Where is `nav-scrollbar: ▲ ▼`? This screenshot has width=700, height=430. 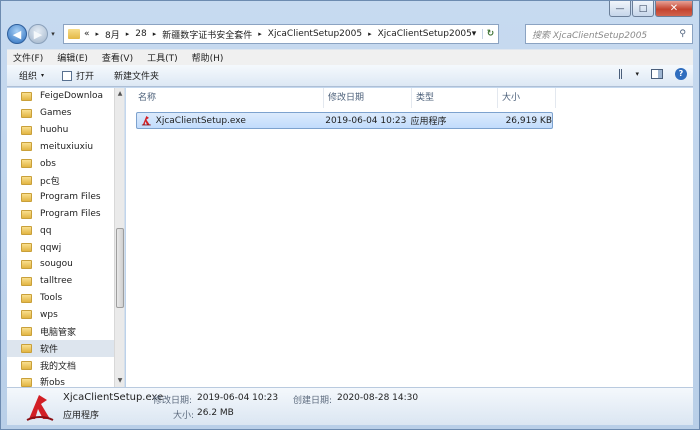 nav-scrollbar: ▲ ▼ is located at coordinates (119, 237).